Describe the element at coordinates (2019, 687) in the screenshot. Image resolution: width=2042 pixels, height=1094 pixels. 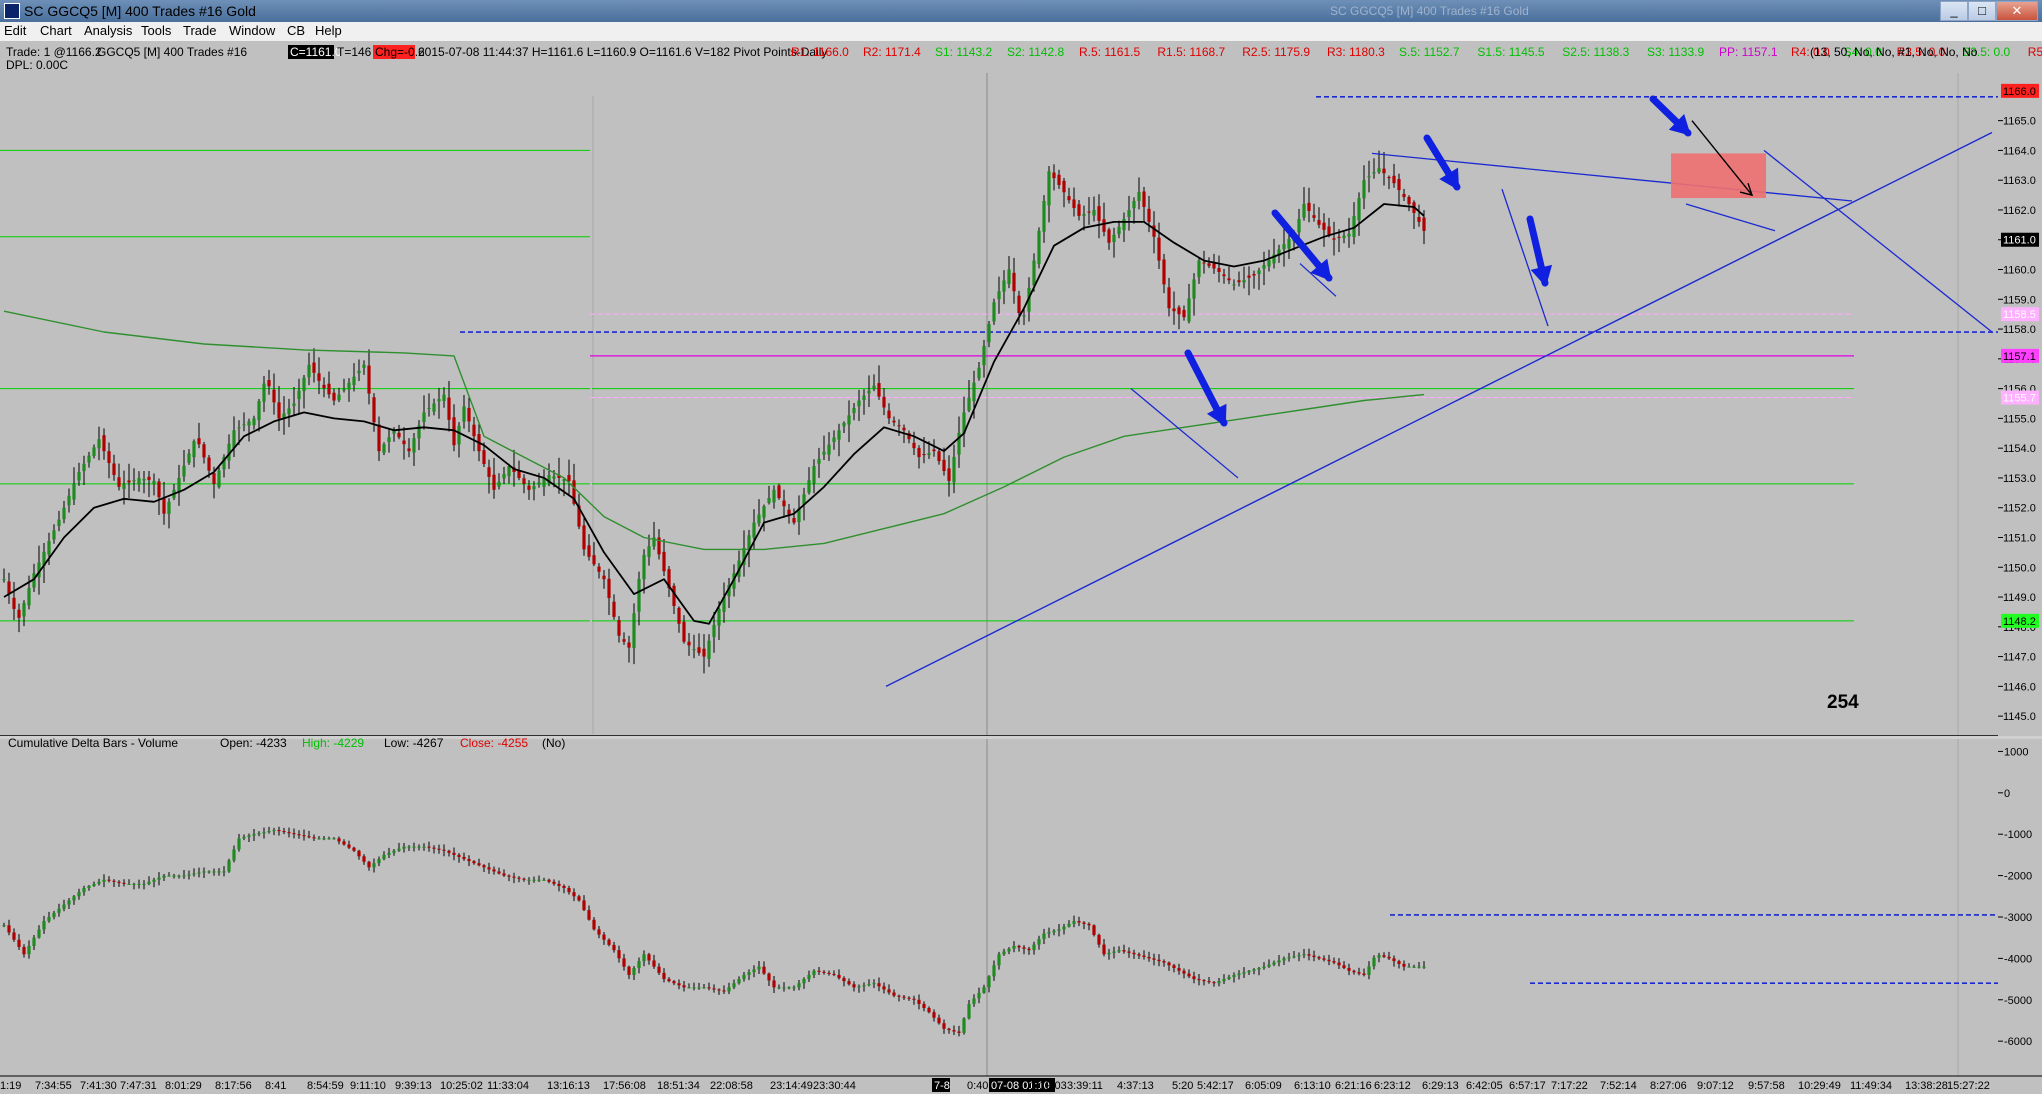
I see `price-tick-label: 1146.0` at that location.